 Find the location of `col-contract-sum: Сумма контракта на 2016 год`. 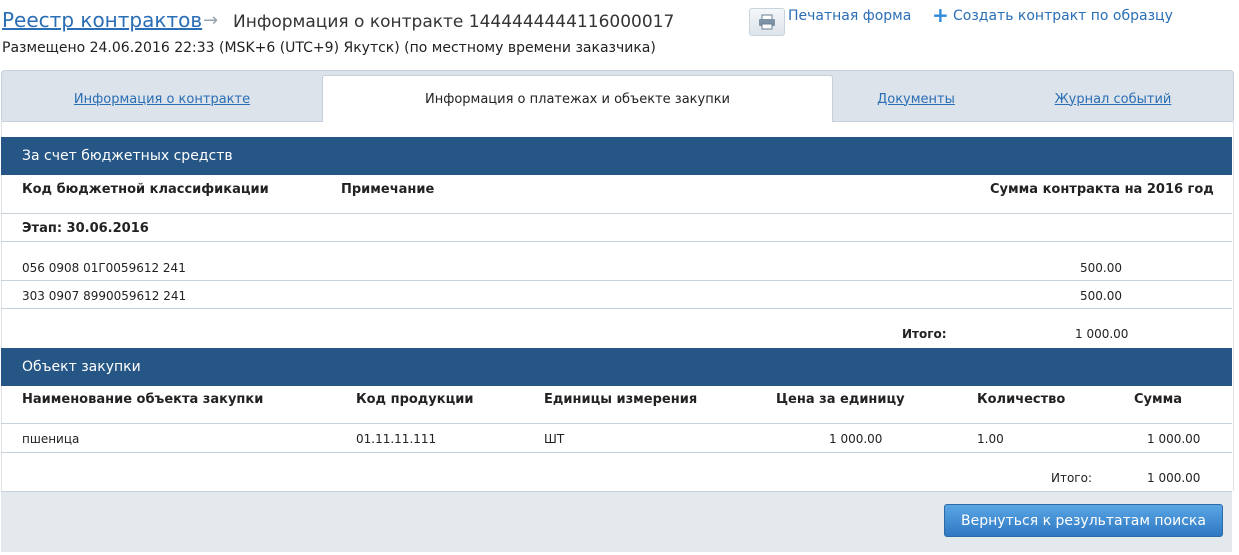

col-contract-sum: Сумма контракта на 2016 год is located at coordinates (1102, 189).